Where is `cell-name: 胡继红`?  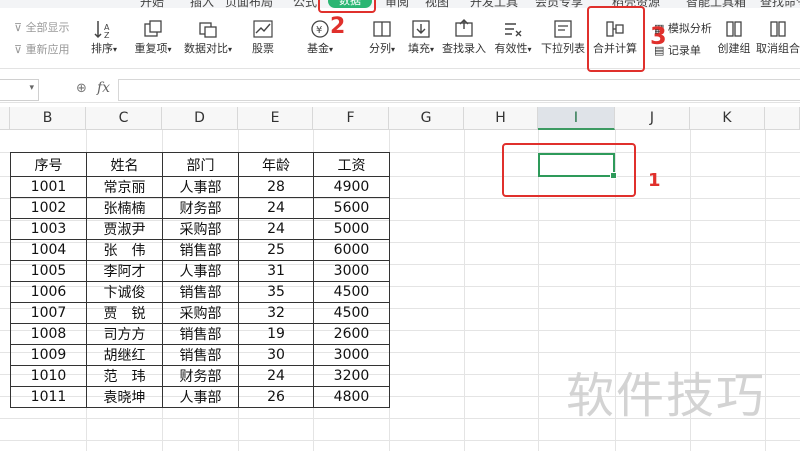 cell-name: 胡继红 is located at coordinates (124, 355).